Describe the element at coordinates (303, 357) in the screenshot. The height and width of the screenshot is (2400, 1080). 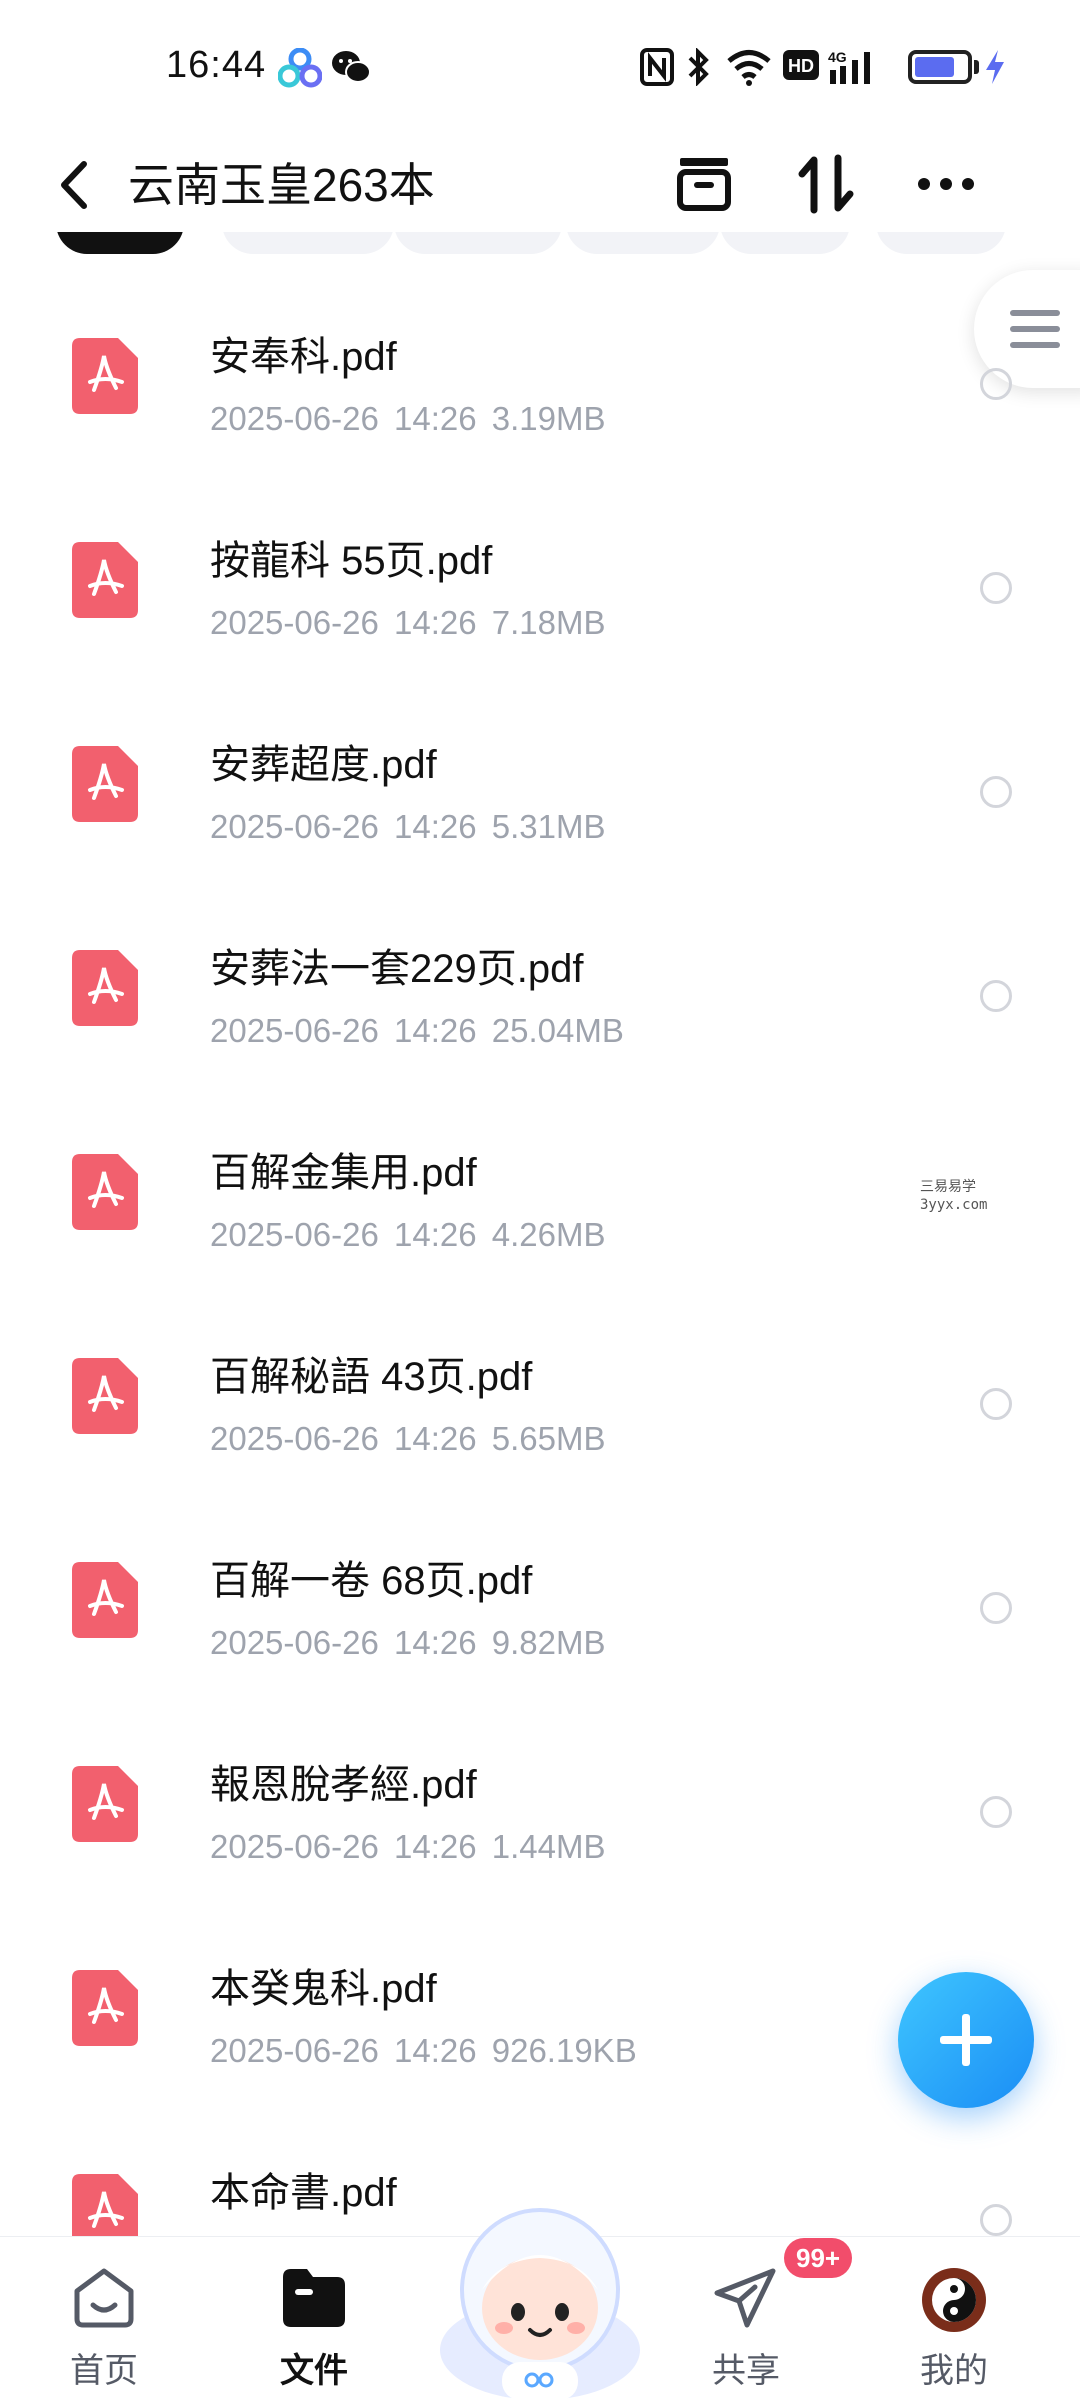
I see `file-name: 安奉科.pdf` at that location.